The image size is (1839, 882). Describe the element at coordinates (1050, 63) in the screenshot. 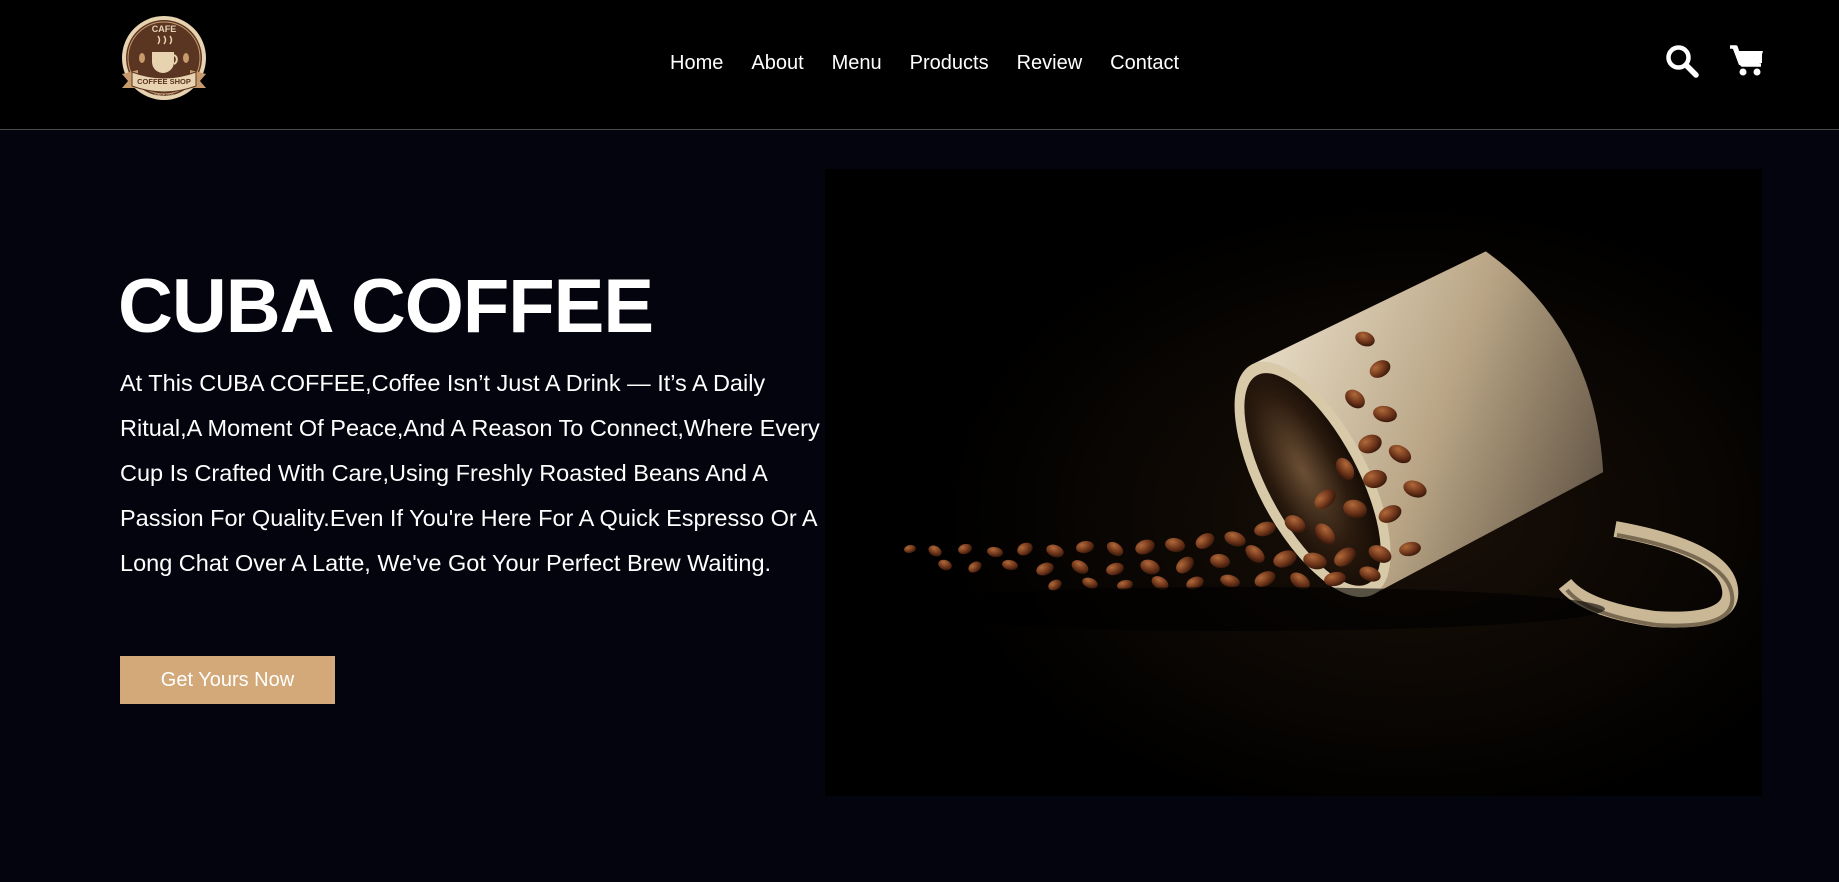

I see `nav-item-review: Review` at that location.